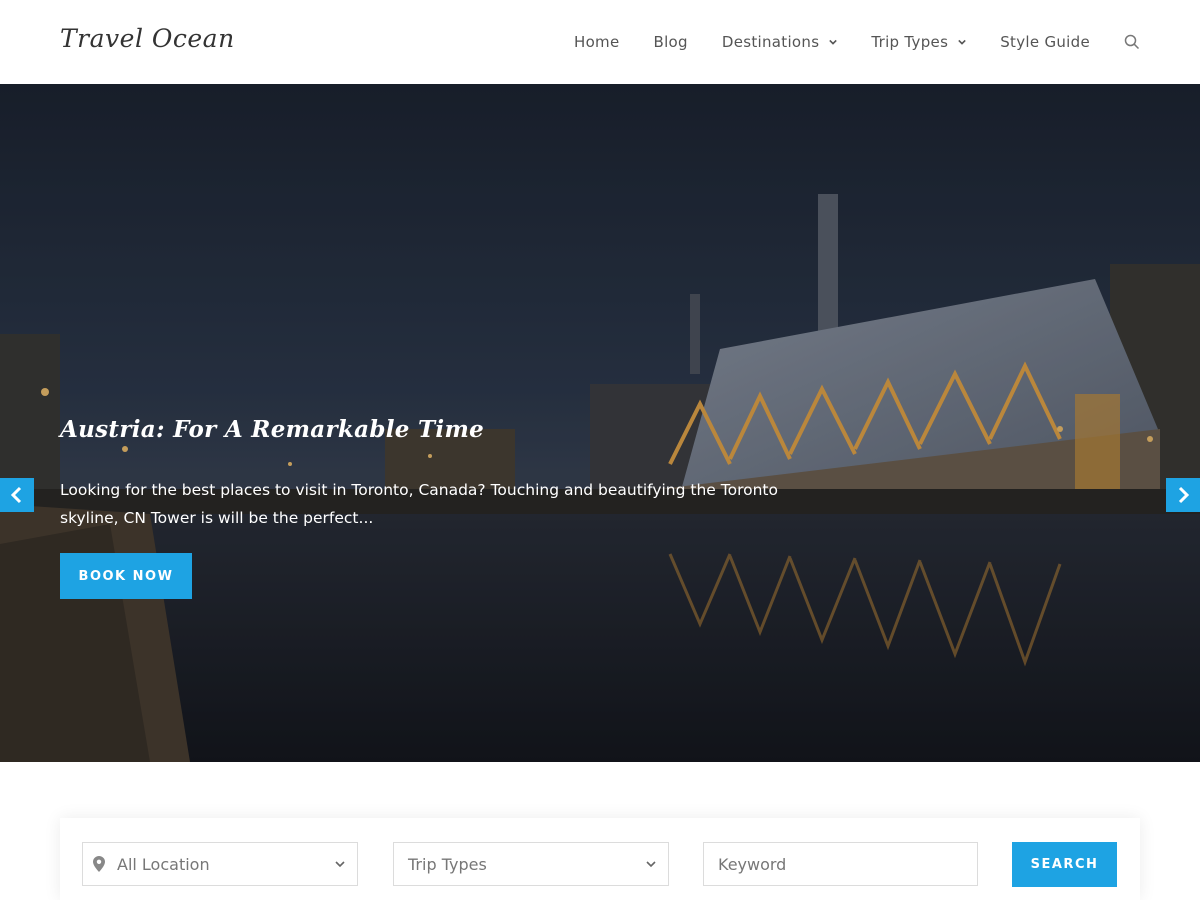 Image resolution: width=1200 pixels, height=900 pixels. I want to click on nav-item-label: Destinations, so click(770, 42).